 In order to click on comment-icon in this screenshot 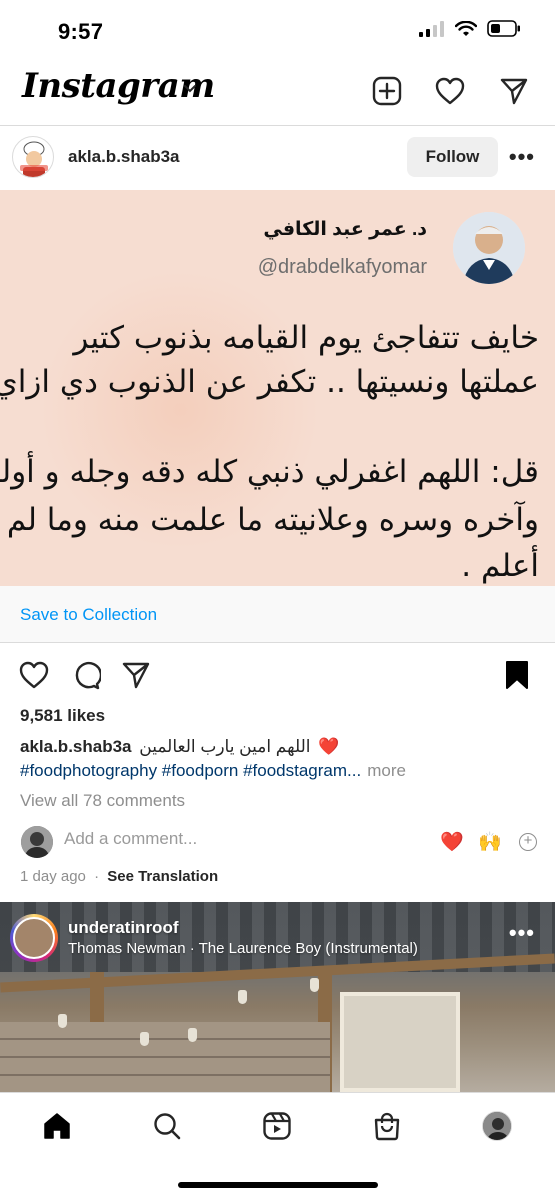, I will do `click(86, 675)`.